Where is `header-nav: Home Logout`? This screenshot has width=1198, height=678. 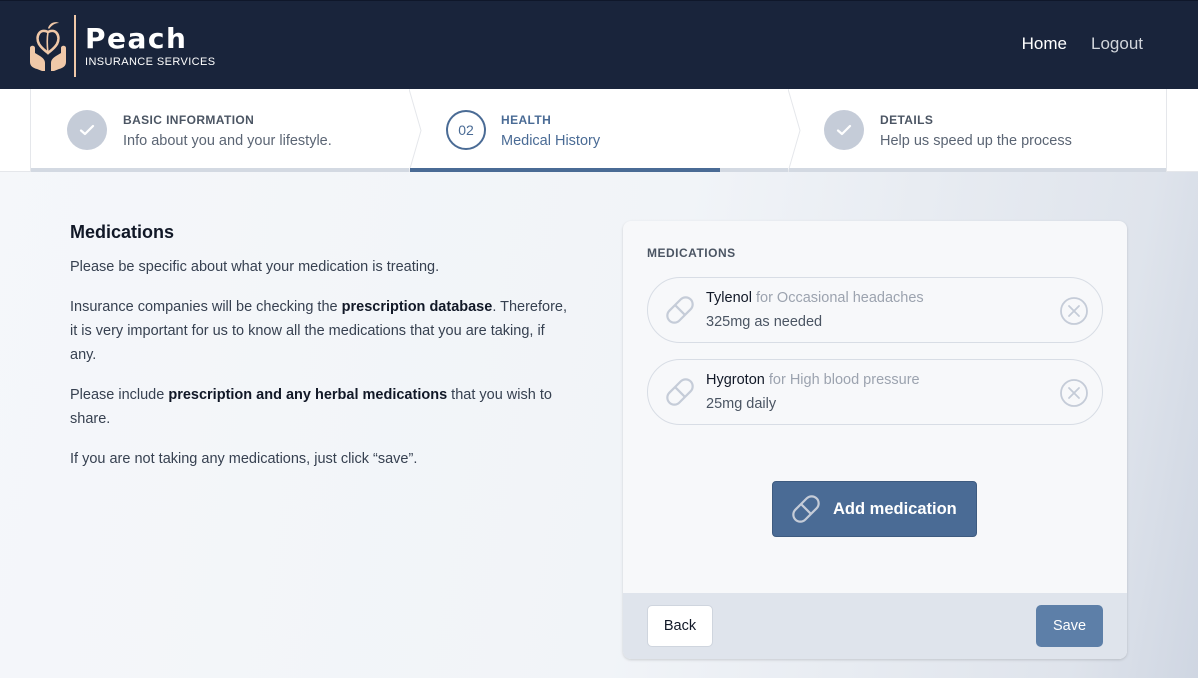
header-nav: Home Logout is located at coordinates (1082, 44).